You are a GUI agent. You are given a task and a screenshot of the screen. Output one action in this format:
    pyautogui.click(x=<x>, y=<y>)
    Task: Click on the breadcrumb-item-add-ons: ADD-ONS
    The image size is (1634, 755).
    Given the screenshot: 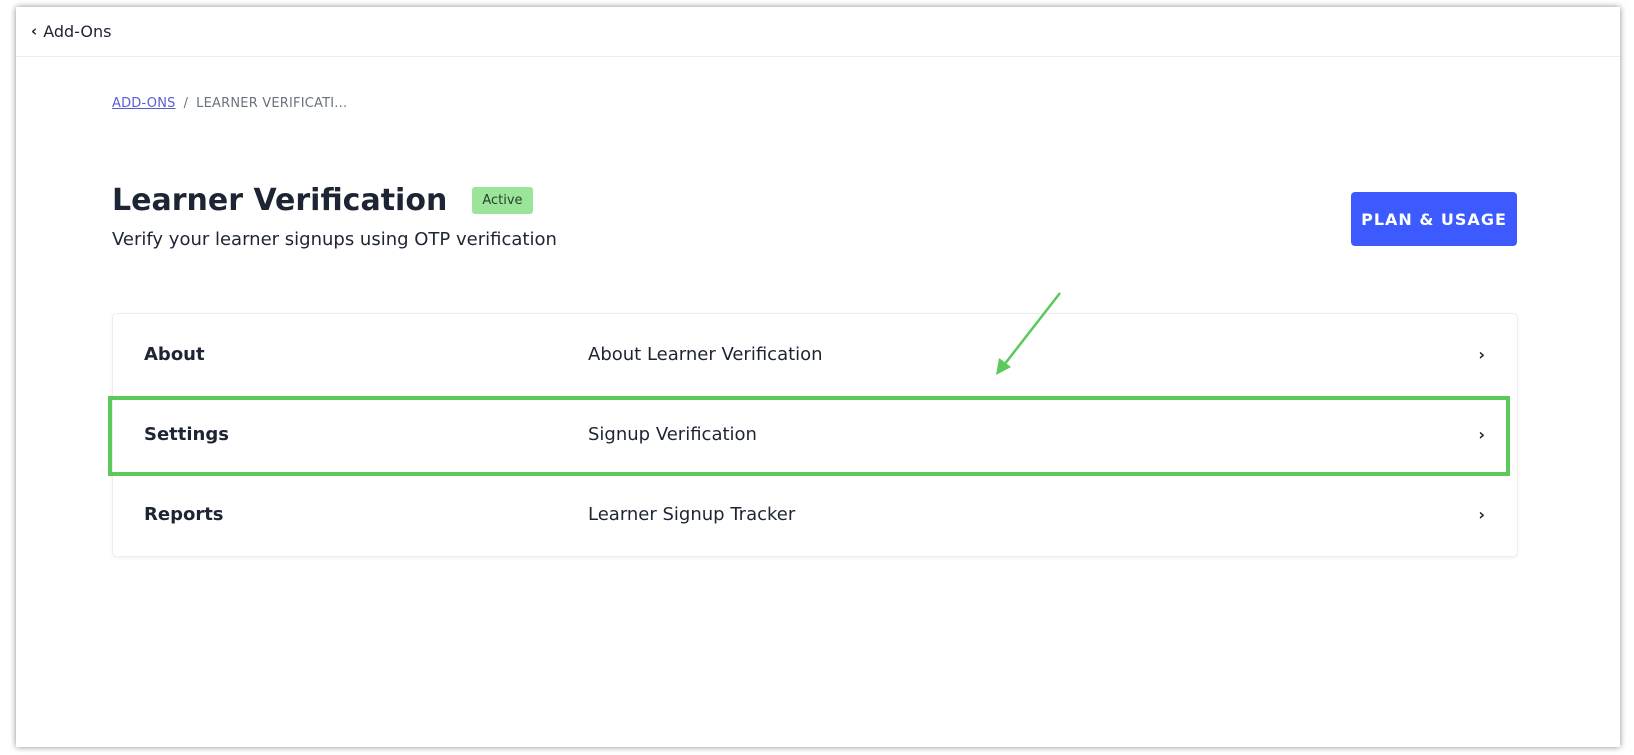 What is the action you would take?
    pyautogui.click(x=144, y=103)
    